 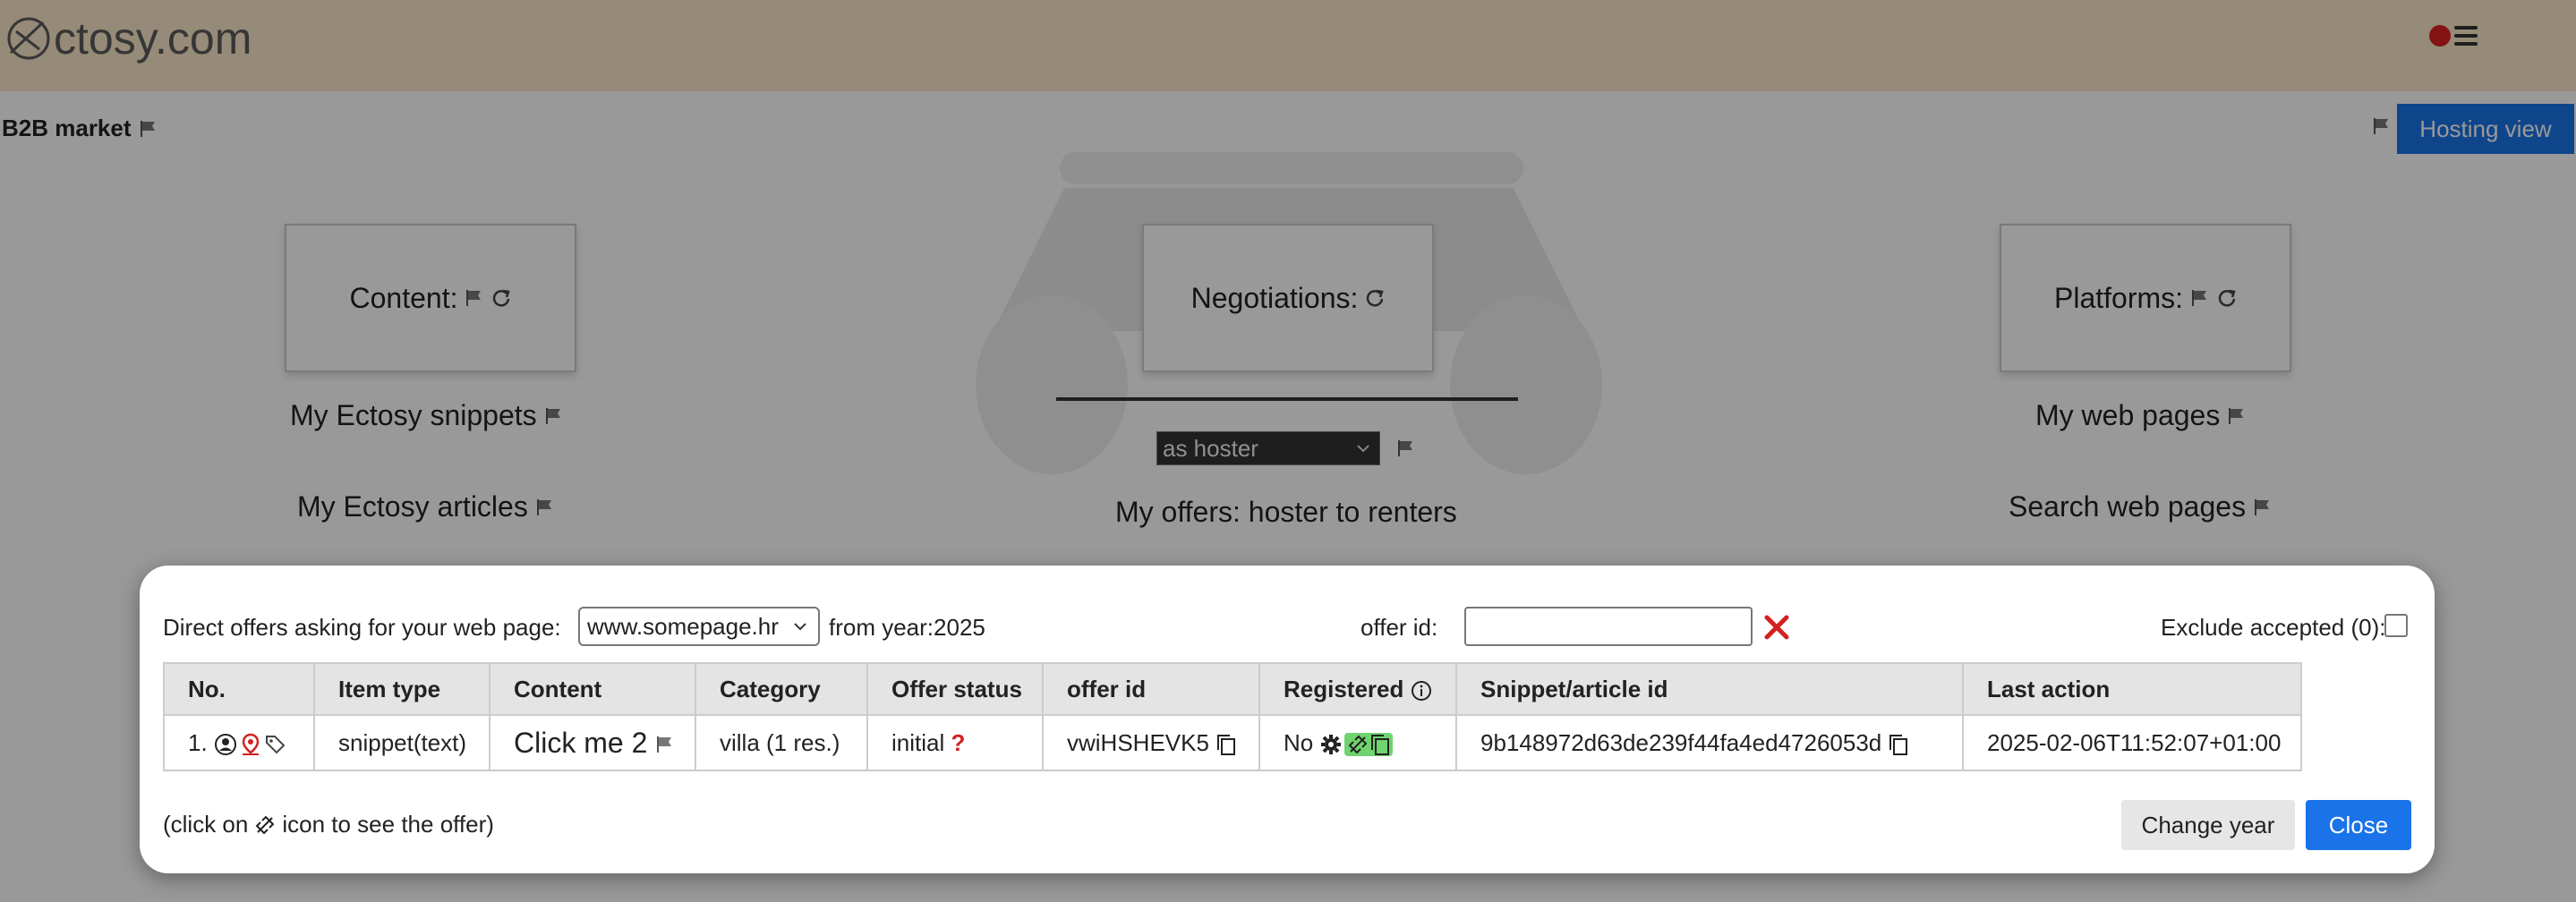 What do you see at coordinates (206, 824) in the screenshot?
I see `hint-prefix: (click on` at bounding box center [206, 824].